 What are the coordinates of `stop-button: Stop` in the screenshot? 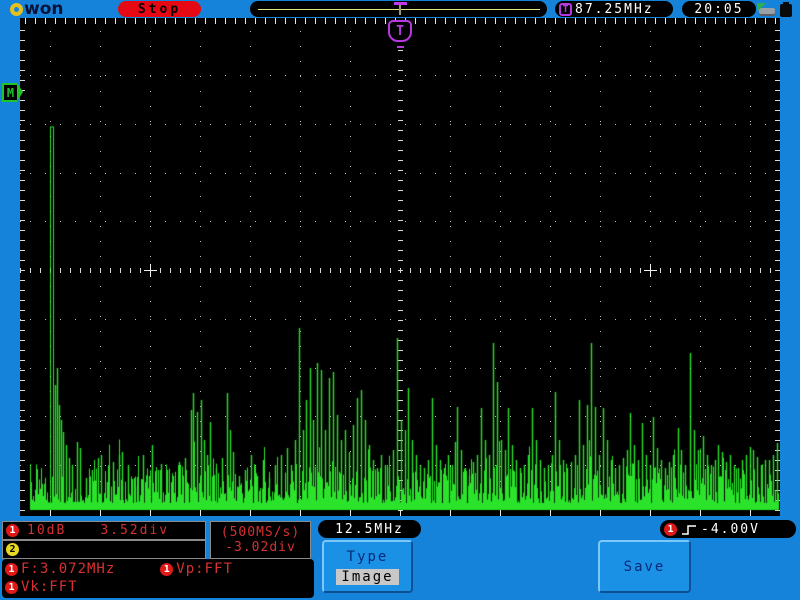 It's located at (159, 9).